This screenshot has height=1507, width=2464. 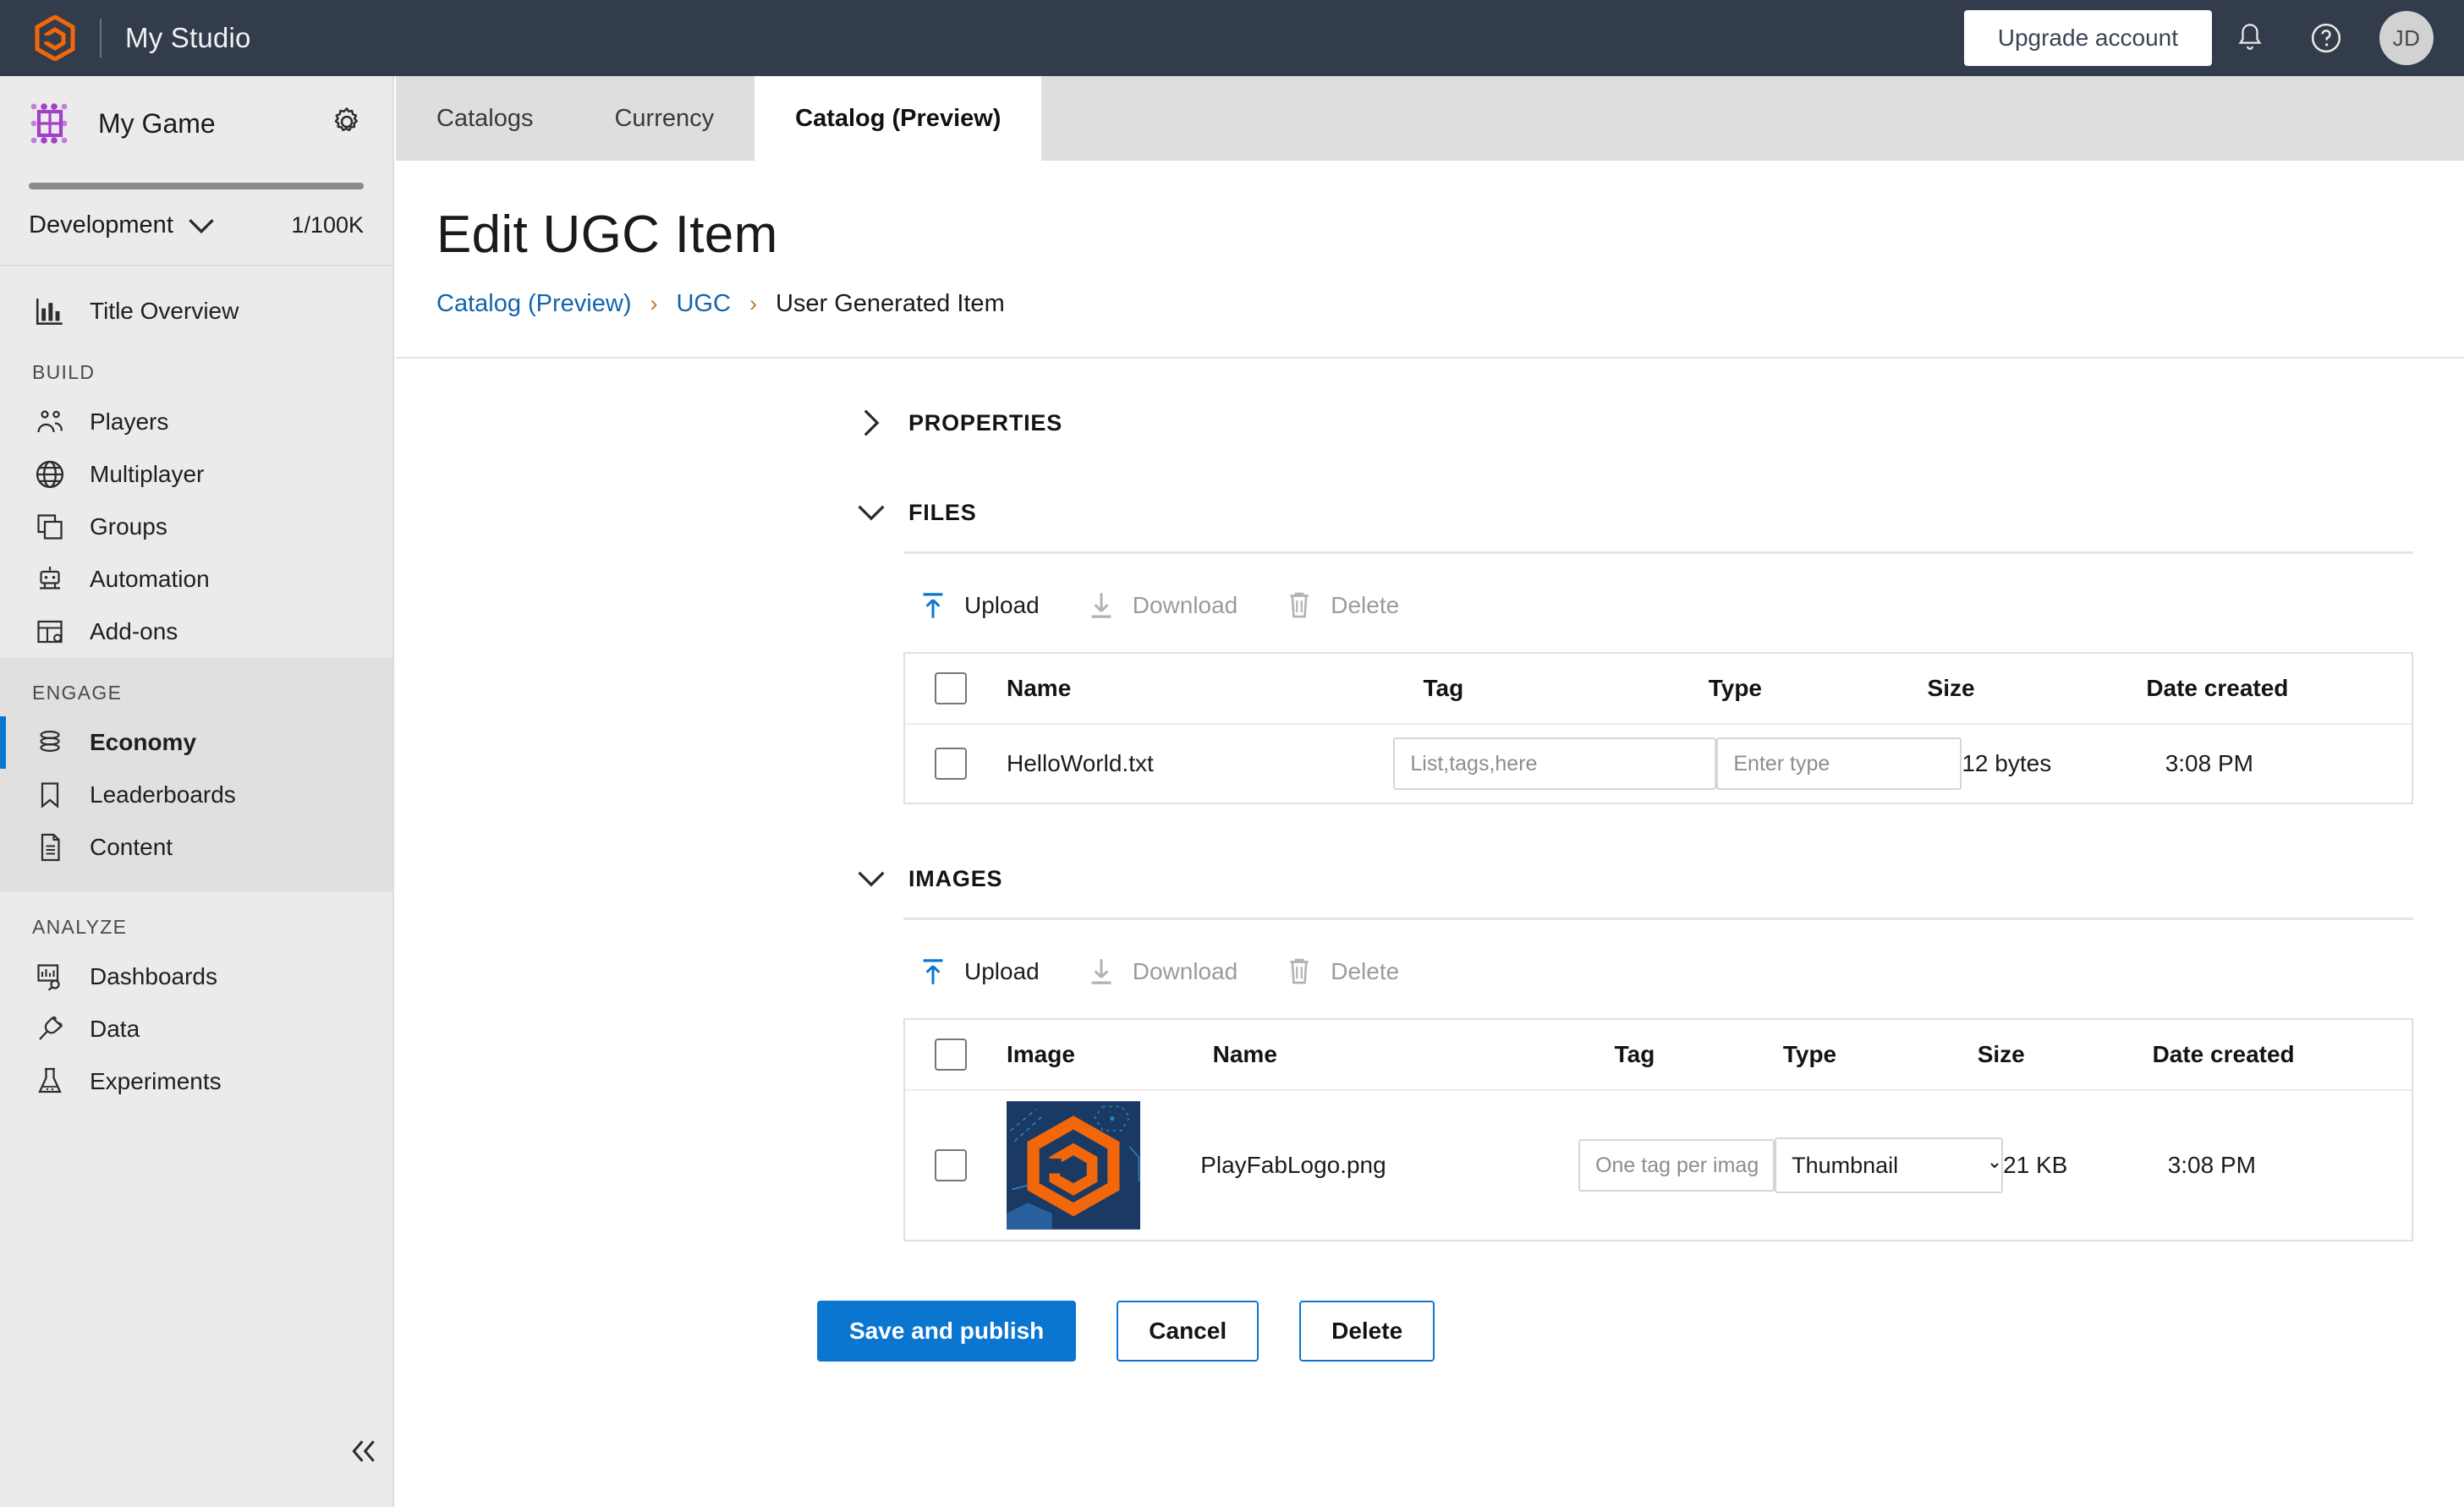 I want to click on top-bar: My Studio Upgrade account JD, so click(x=1232, y=38).